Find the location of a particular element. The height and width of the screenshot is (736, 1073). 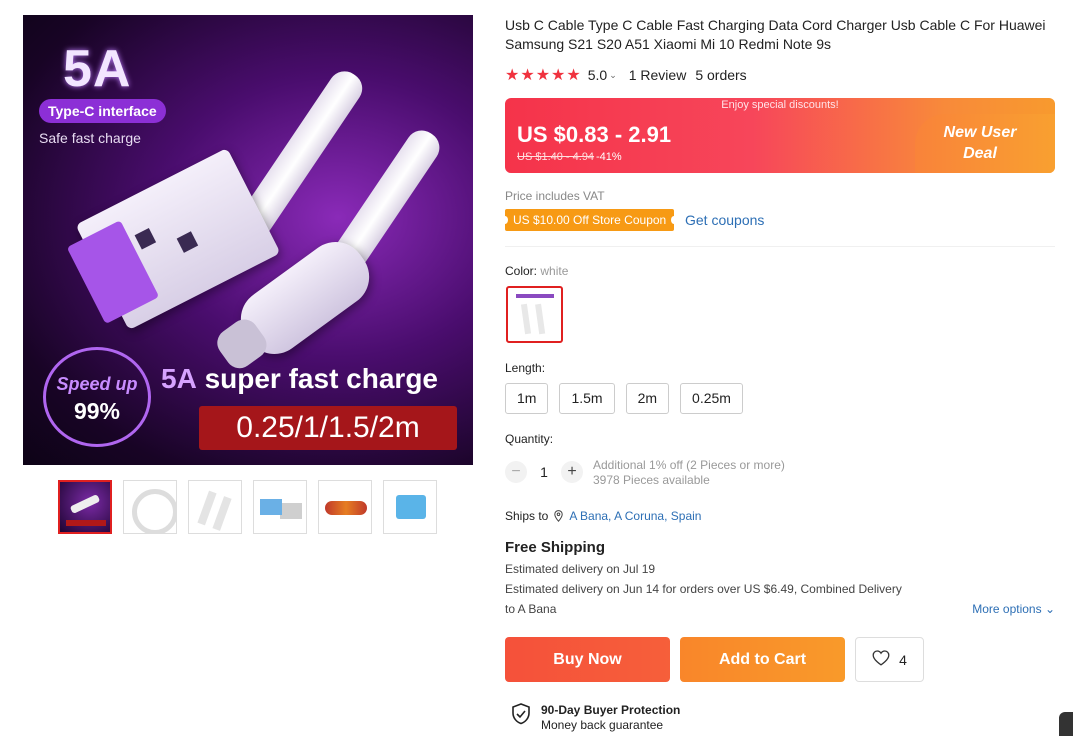

image-badge-type-c: Type-C interface is located at coordinates (102, 111).